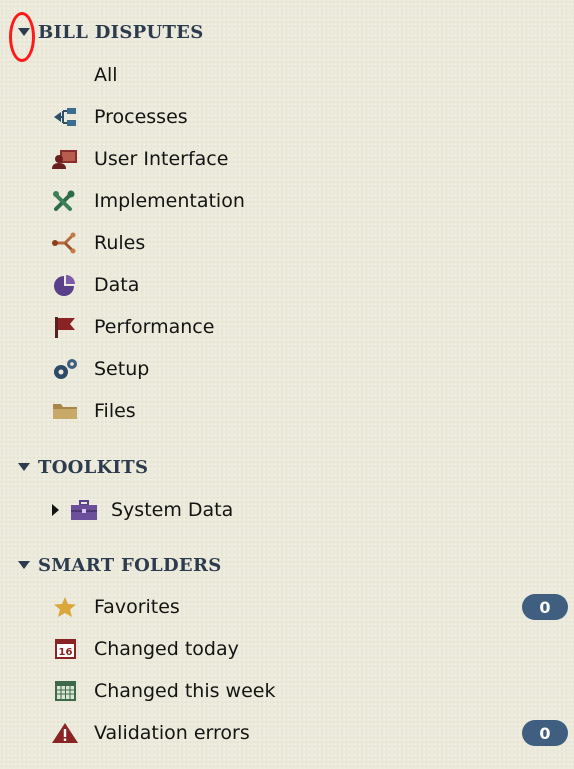 This screenshot has width=574, height=769. I want to click on nav-item-label: Performance, so click(154, 327).